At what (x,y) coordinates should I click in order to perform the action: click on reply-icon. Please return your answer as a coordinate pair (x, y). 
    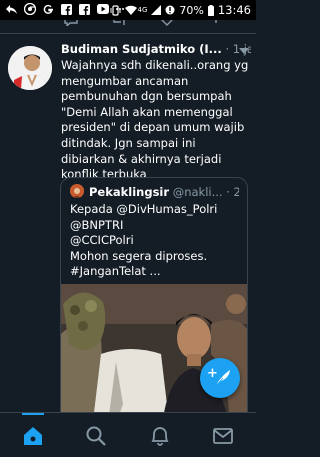
    Looking at the image, I should click on (71, 23).